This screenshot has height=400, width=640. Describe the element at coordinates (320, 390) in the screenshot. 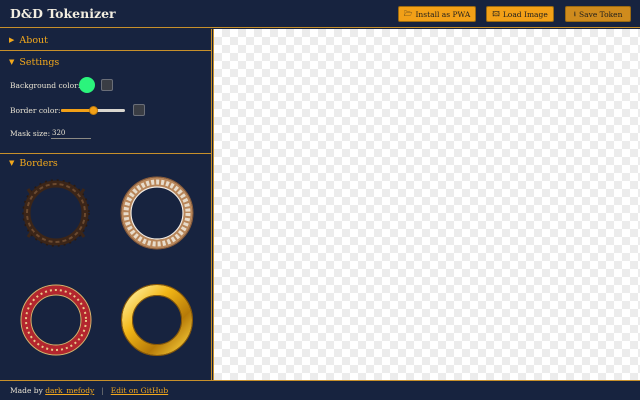

I see `app-footer: Made by dark_mefody | Edit on GitHub` at that location.